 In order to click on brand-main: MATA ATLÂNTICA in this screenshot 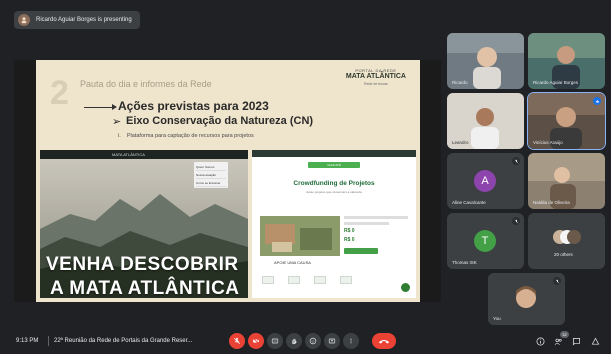, I will do `click(375, 76)`.